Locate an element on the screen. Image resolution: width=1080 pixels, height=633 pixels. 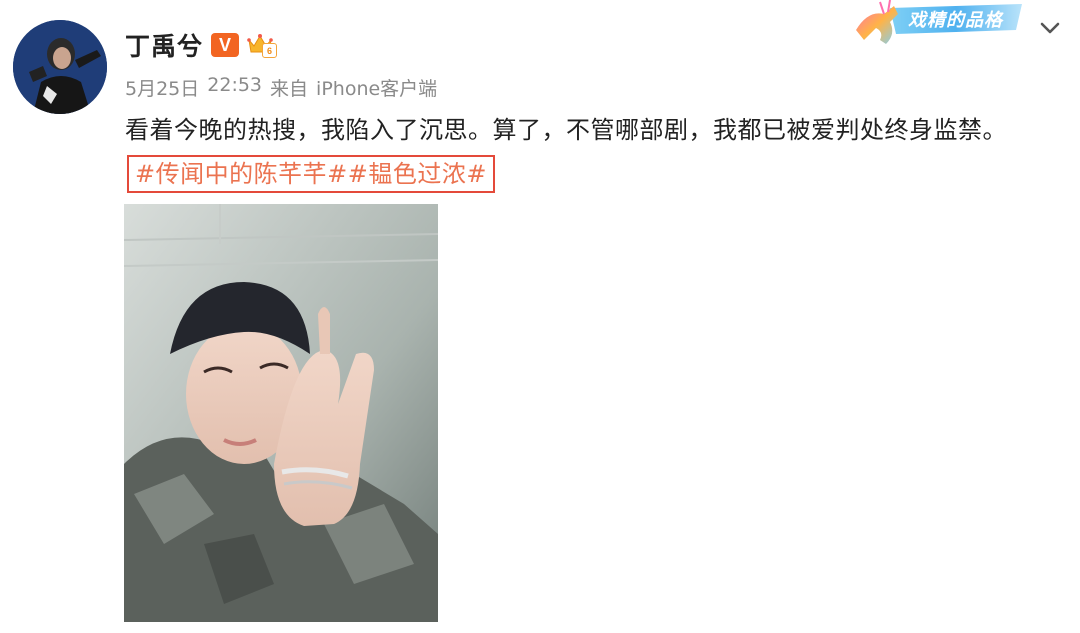
post-source: iPhone客户端 is located at coordinates (376, 87).